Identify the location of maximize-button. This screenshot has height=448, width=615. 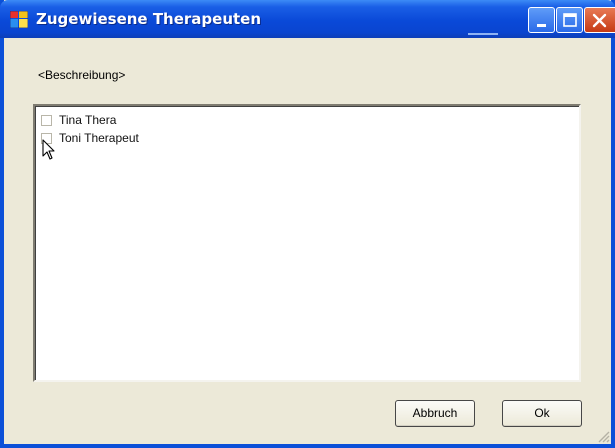
(569, 20).